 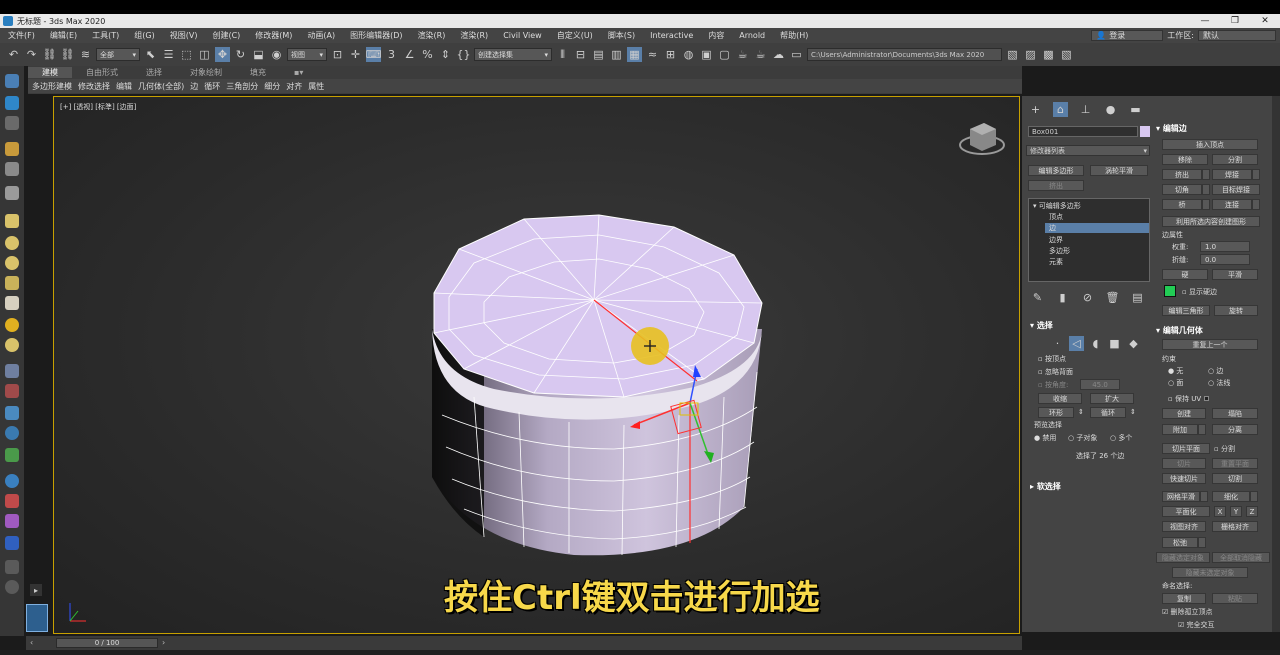 What do you see at coordinates (616, 54) in the screenshot?
I see `toggle-layer-explorer-icon: ▥` at bounding box center [616, 54].